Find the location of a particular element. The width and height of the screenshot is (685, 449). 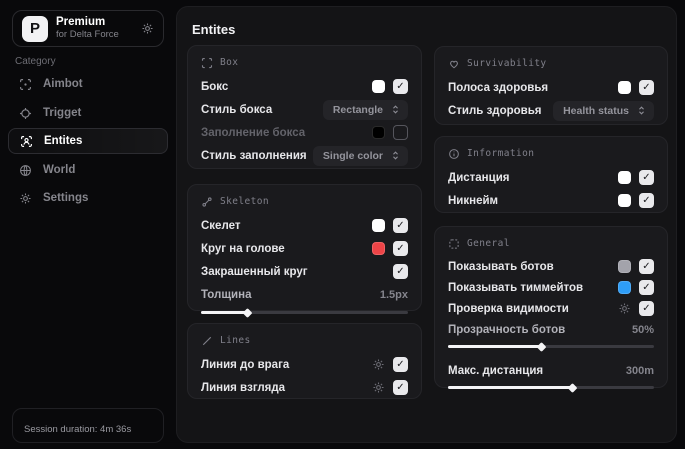

info-icon is located at coordinates (454, 154).